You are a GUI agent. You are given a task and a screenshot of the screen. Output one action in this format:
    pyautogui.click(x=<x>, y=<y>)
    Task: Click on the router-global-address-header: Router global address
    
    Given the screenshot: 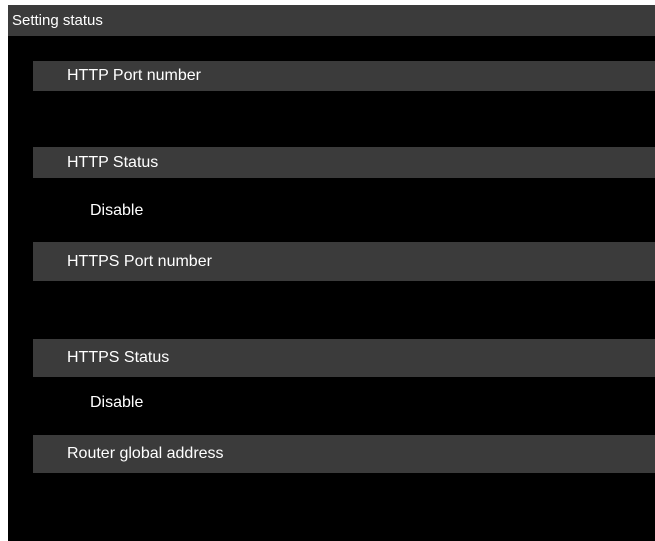 What is the action you would take?
    pyautogui.click(x=344, y=454)
    